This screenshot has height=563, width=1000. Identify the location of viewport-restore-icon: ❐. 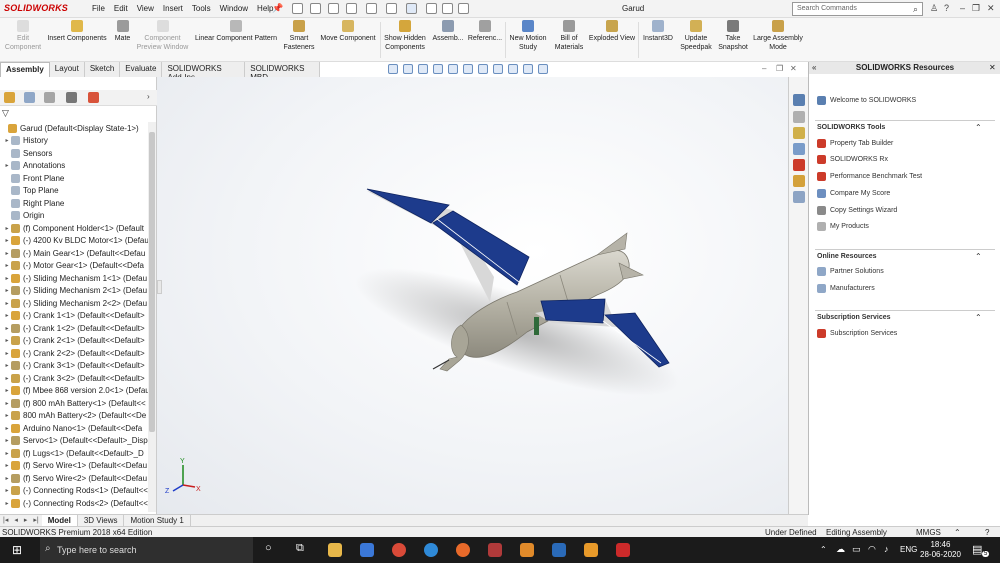
(779, 68).